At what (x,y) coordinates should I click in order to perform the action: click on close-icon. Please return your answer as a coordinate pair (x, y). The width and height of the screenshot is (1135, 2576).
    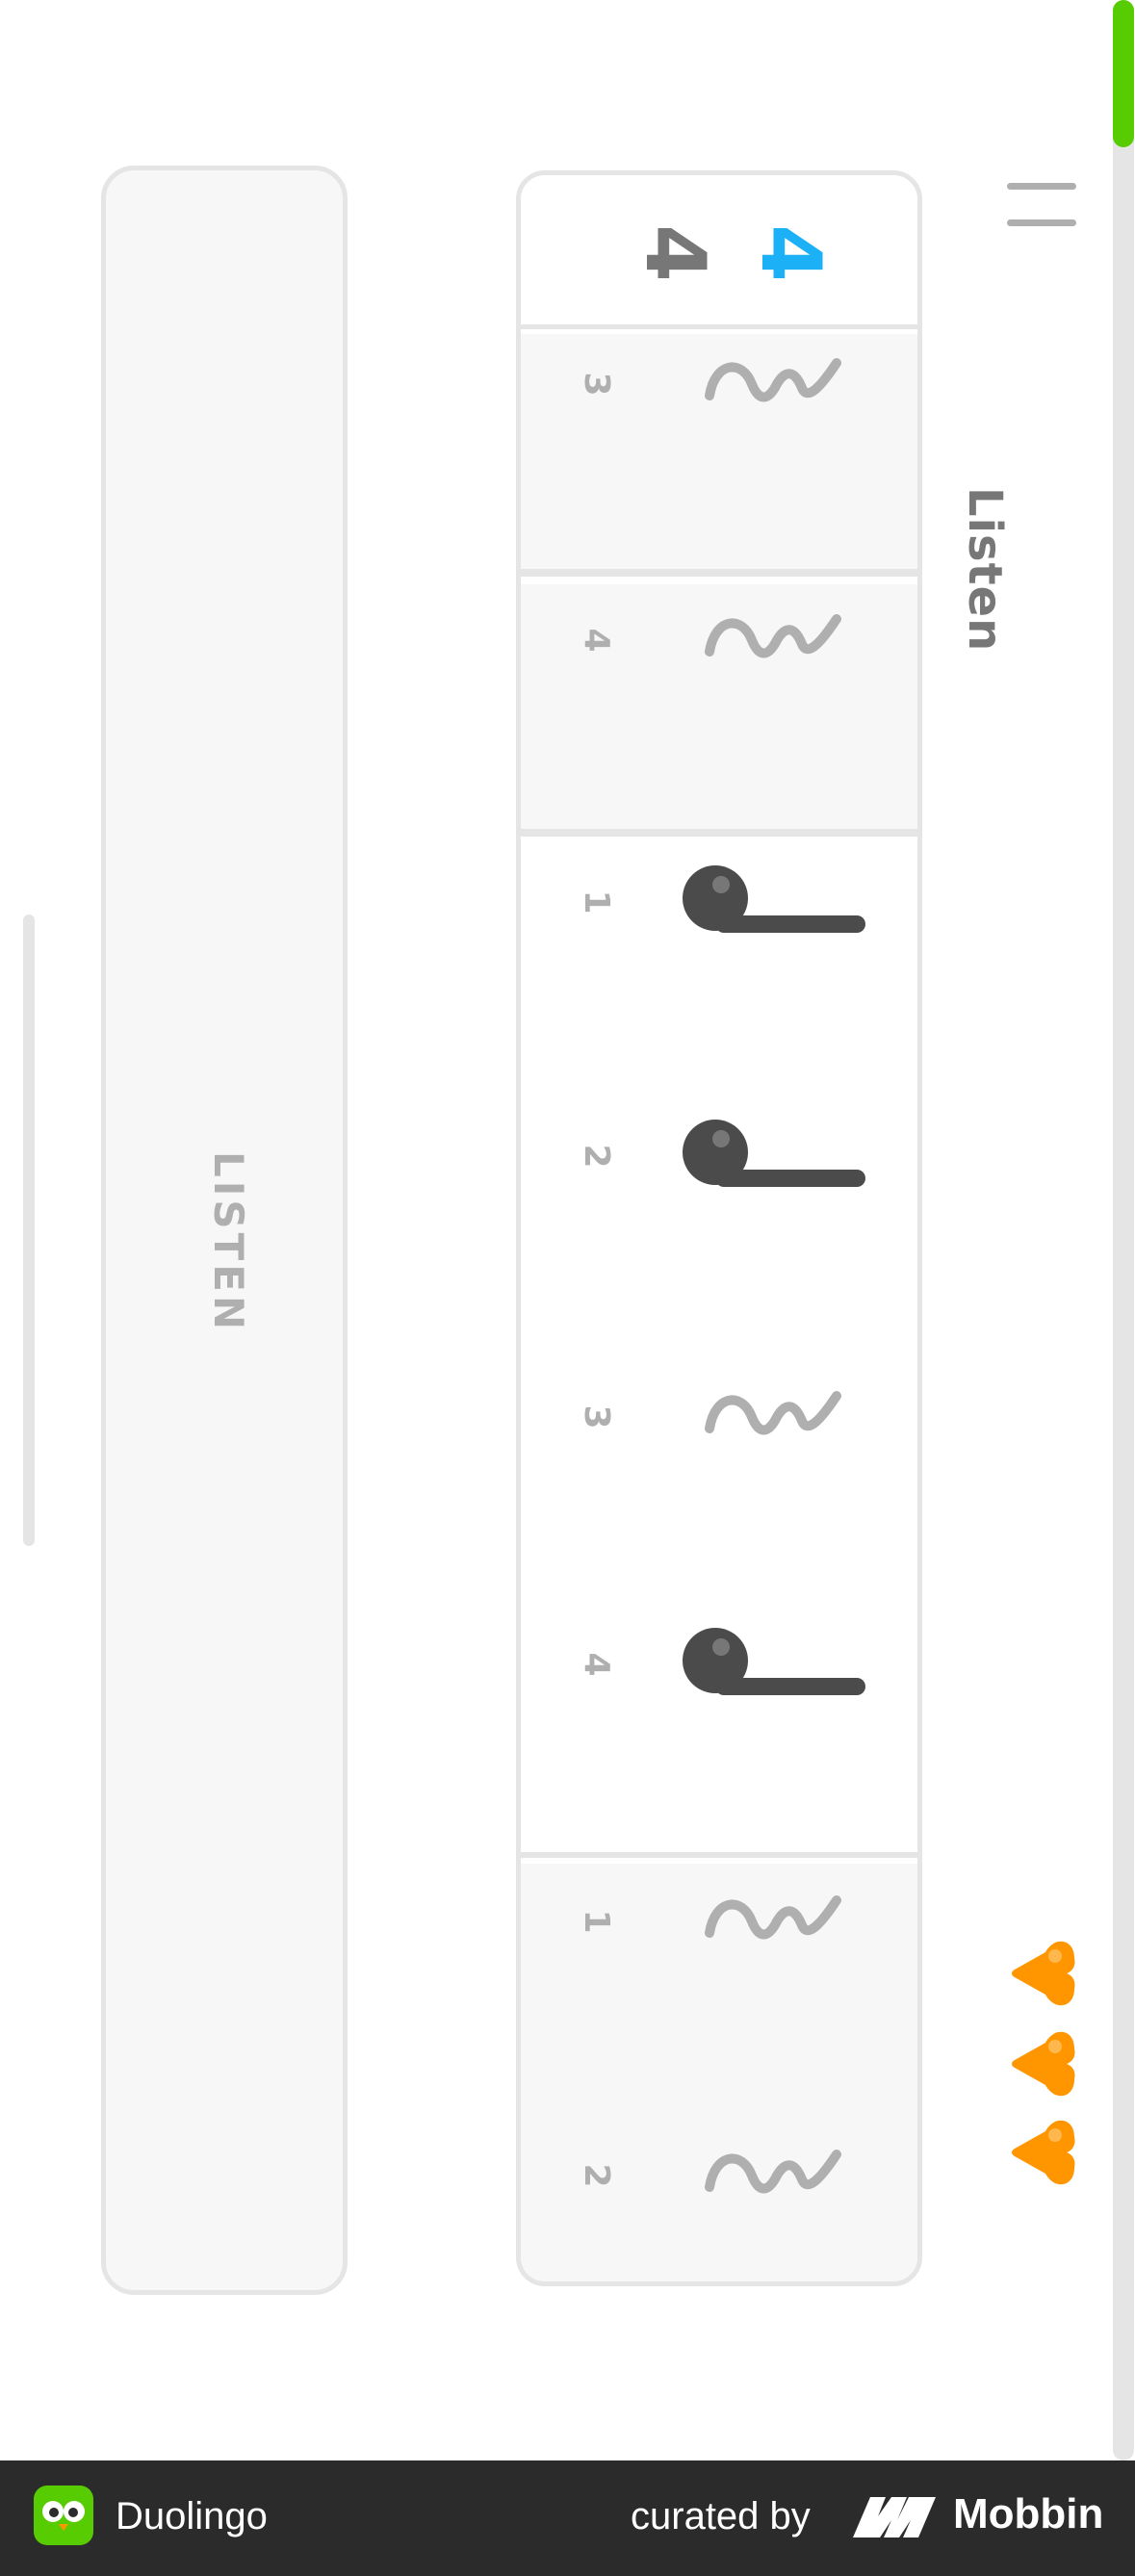
    Looking at the image, I should click on (1041, 204).